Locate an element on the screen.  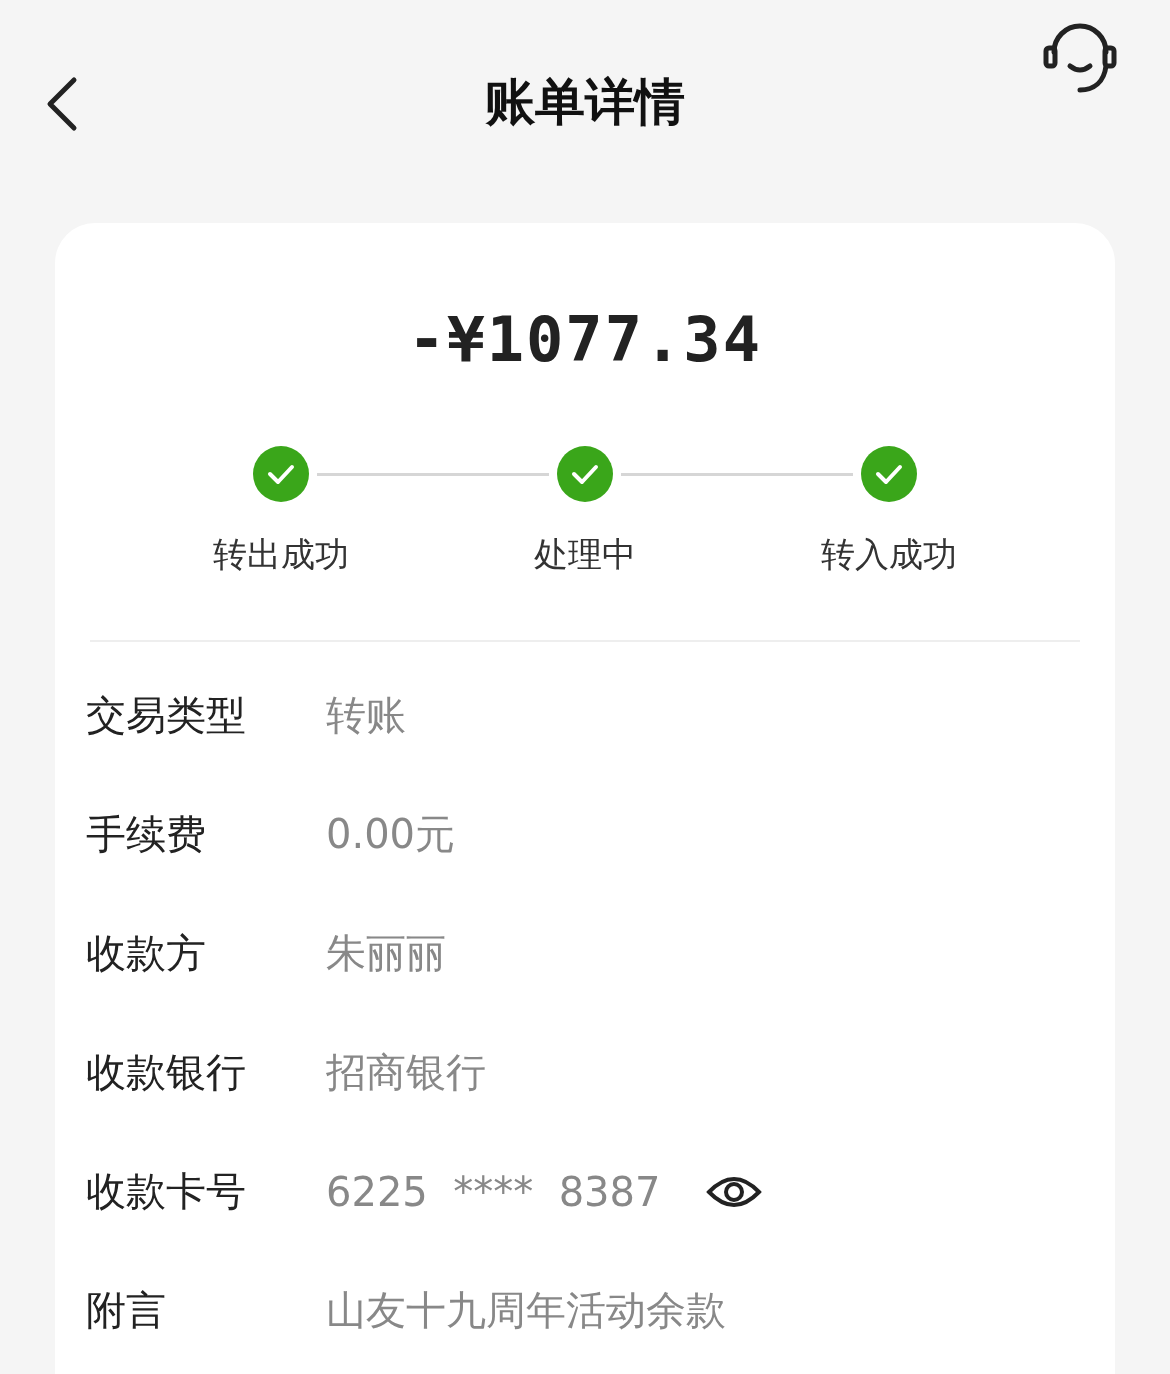
step-label: 转入成功 is located at coordinates (889, 554).